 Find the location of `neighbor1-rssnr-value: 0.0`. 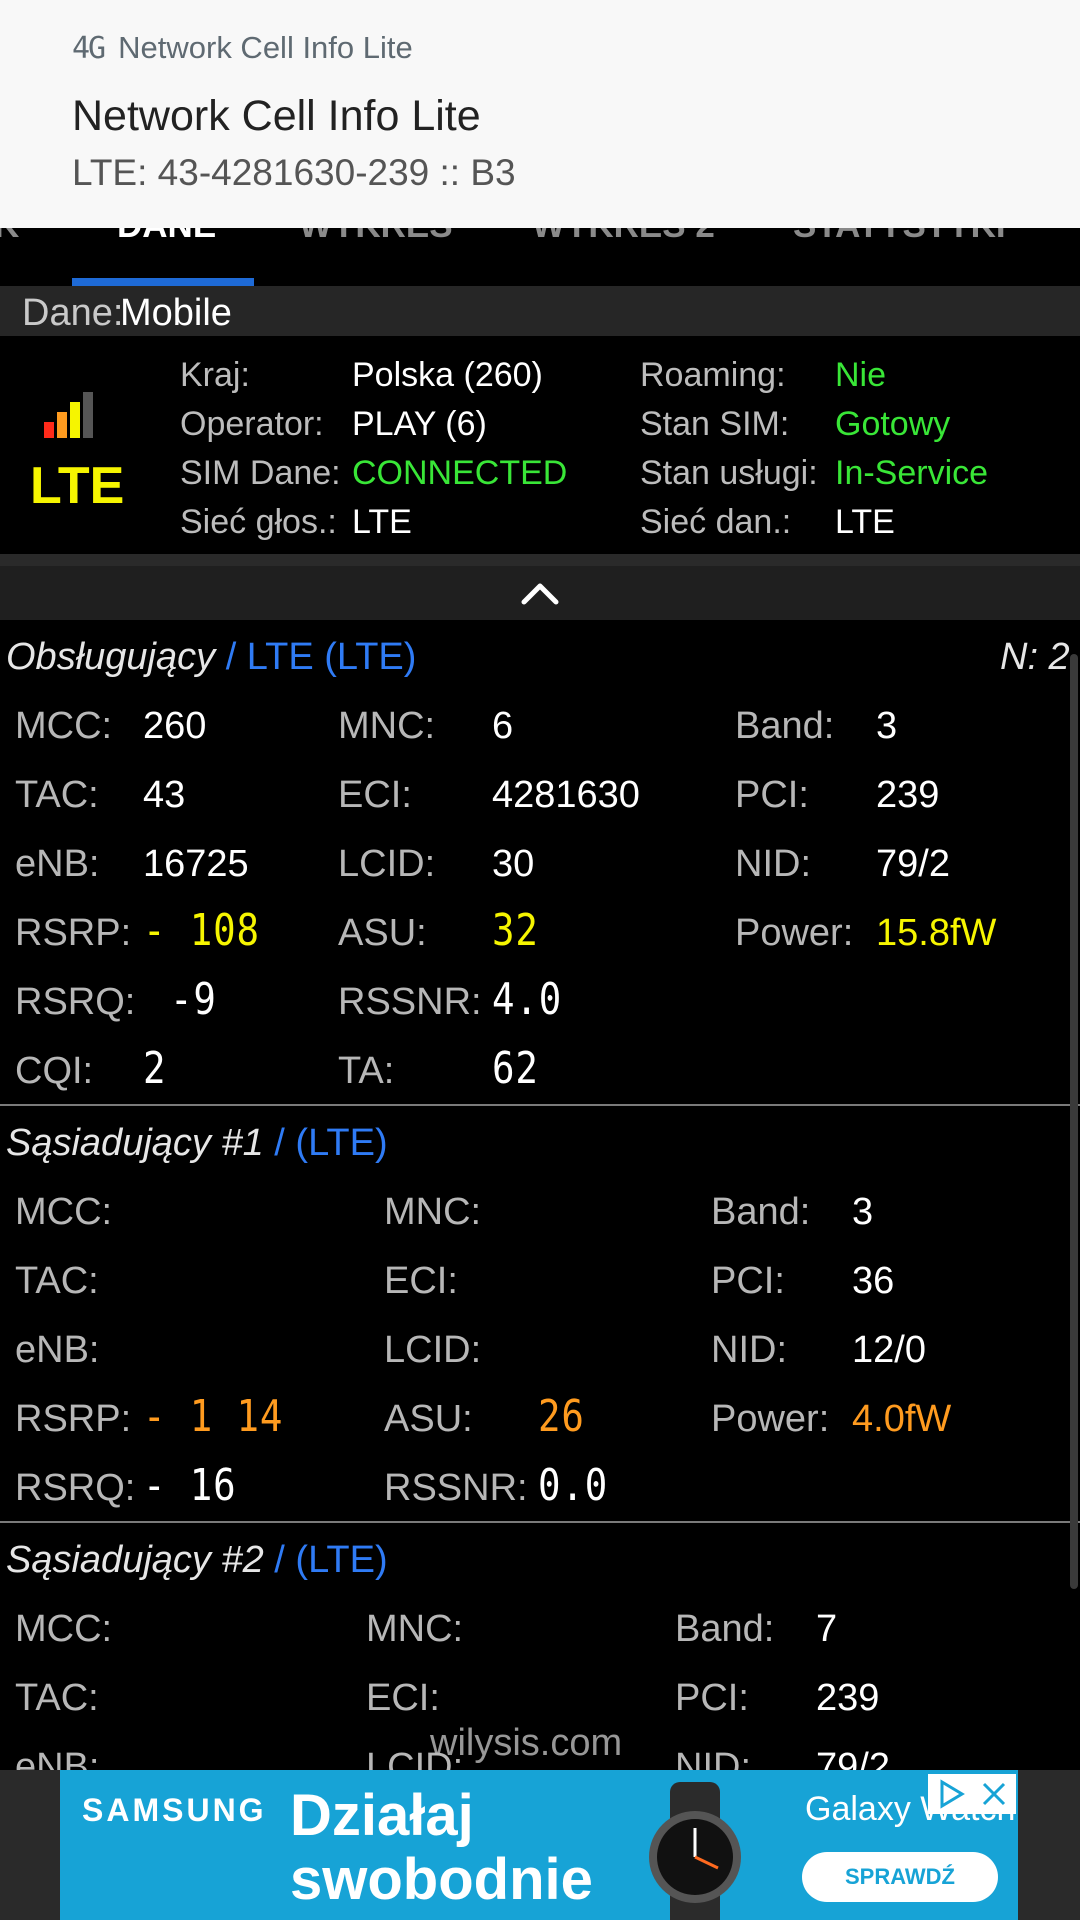

neighbor1-rssnr-value: 0.0 is located at coordinates (573, 1485).